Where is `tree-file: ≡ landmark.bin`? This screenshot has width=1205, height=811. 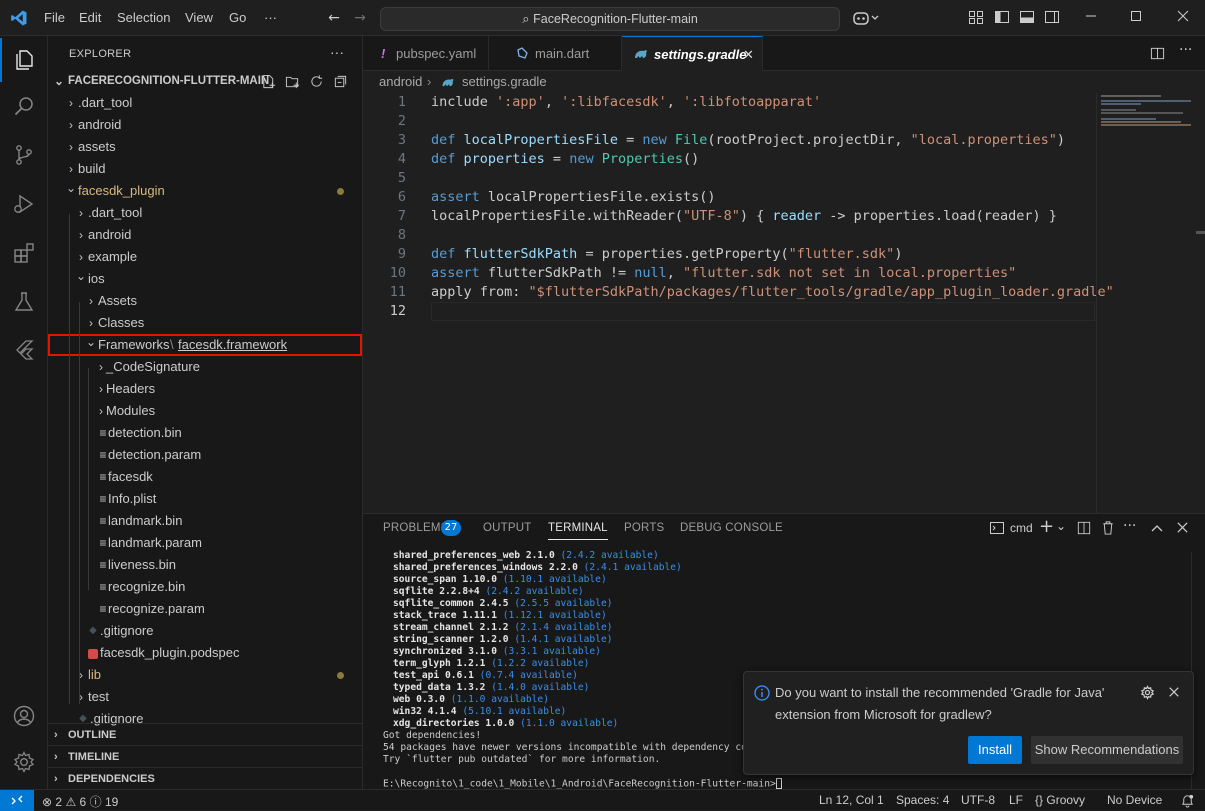
tree-file: ≡ landmark.bin is located at coordinates (205, 521).